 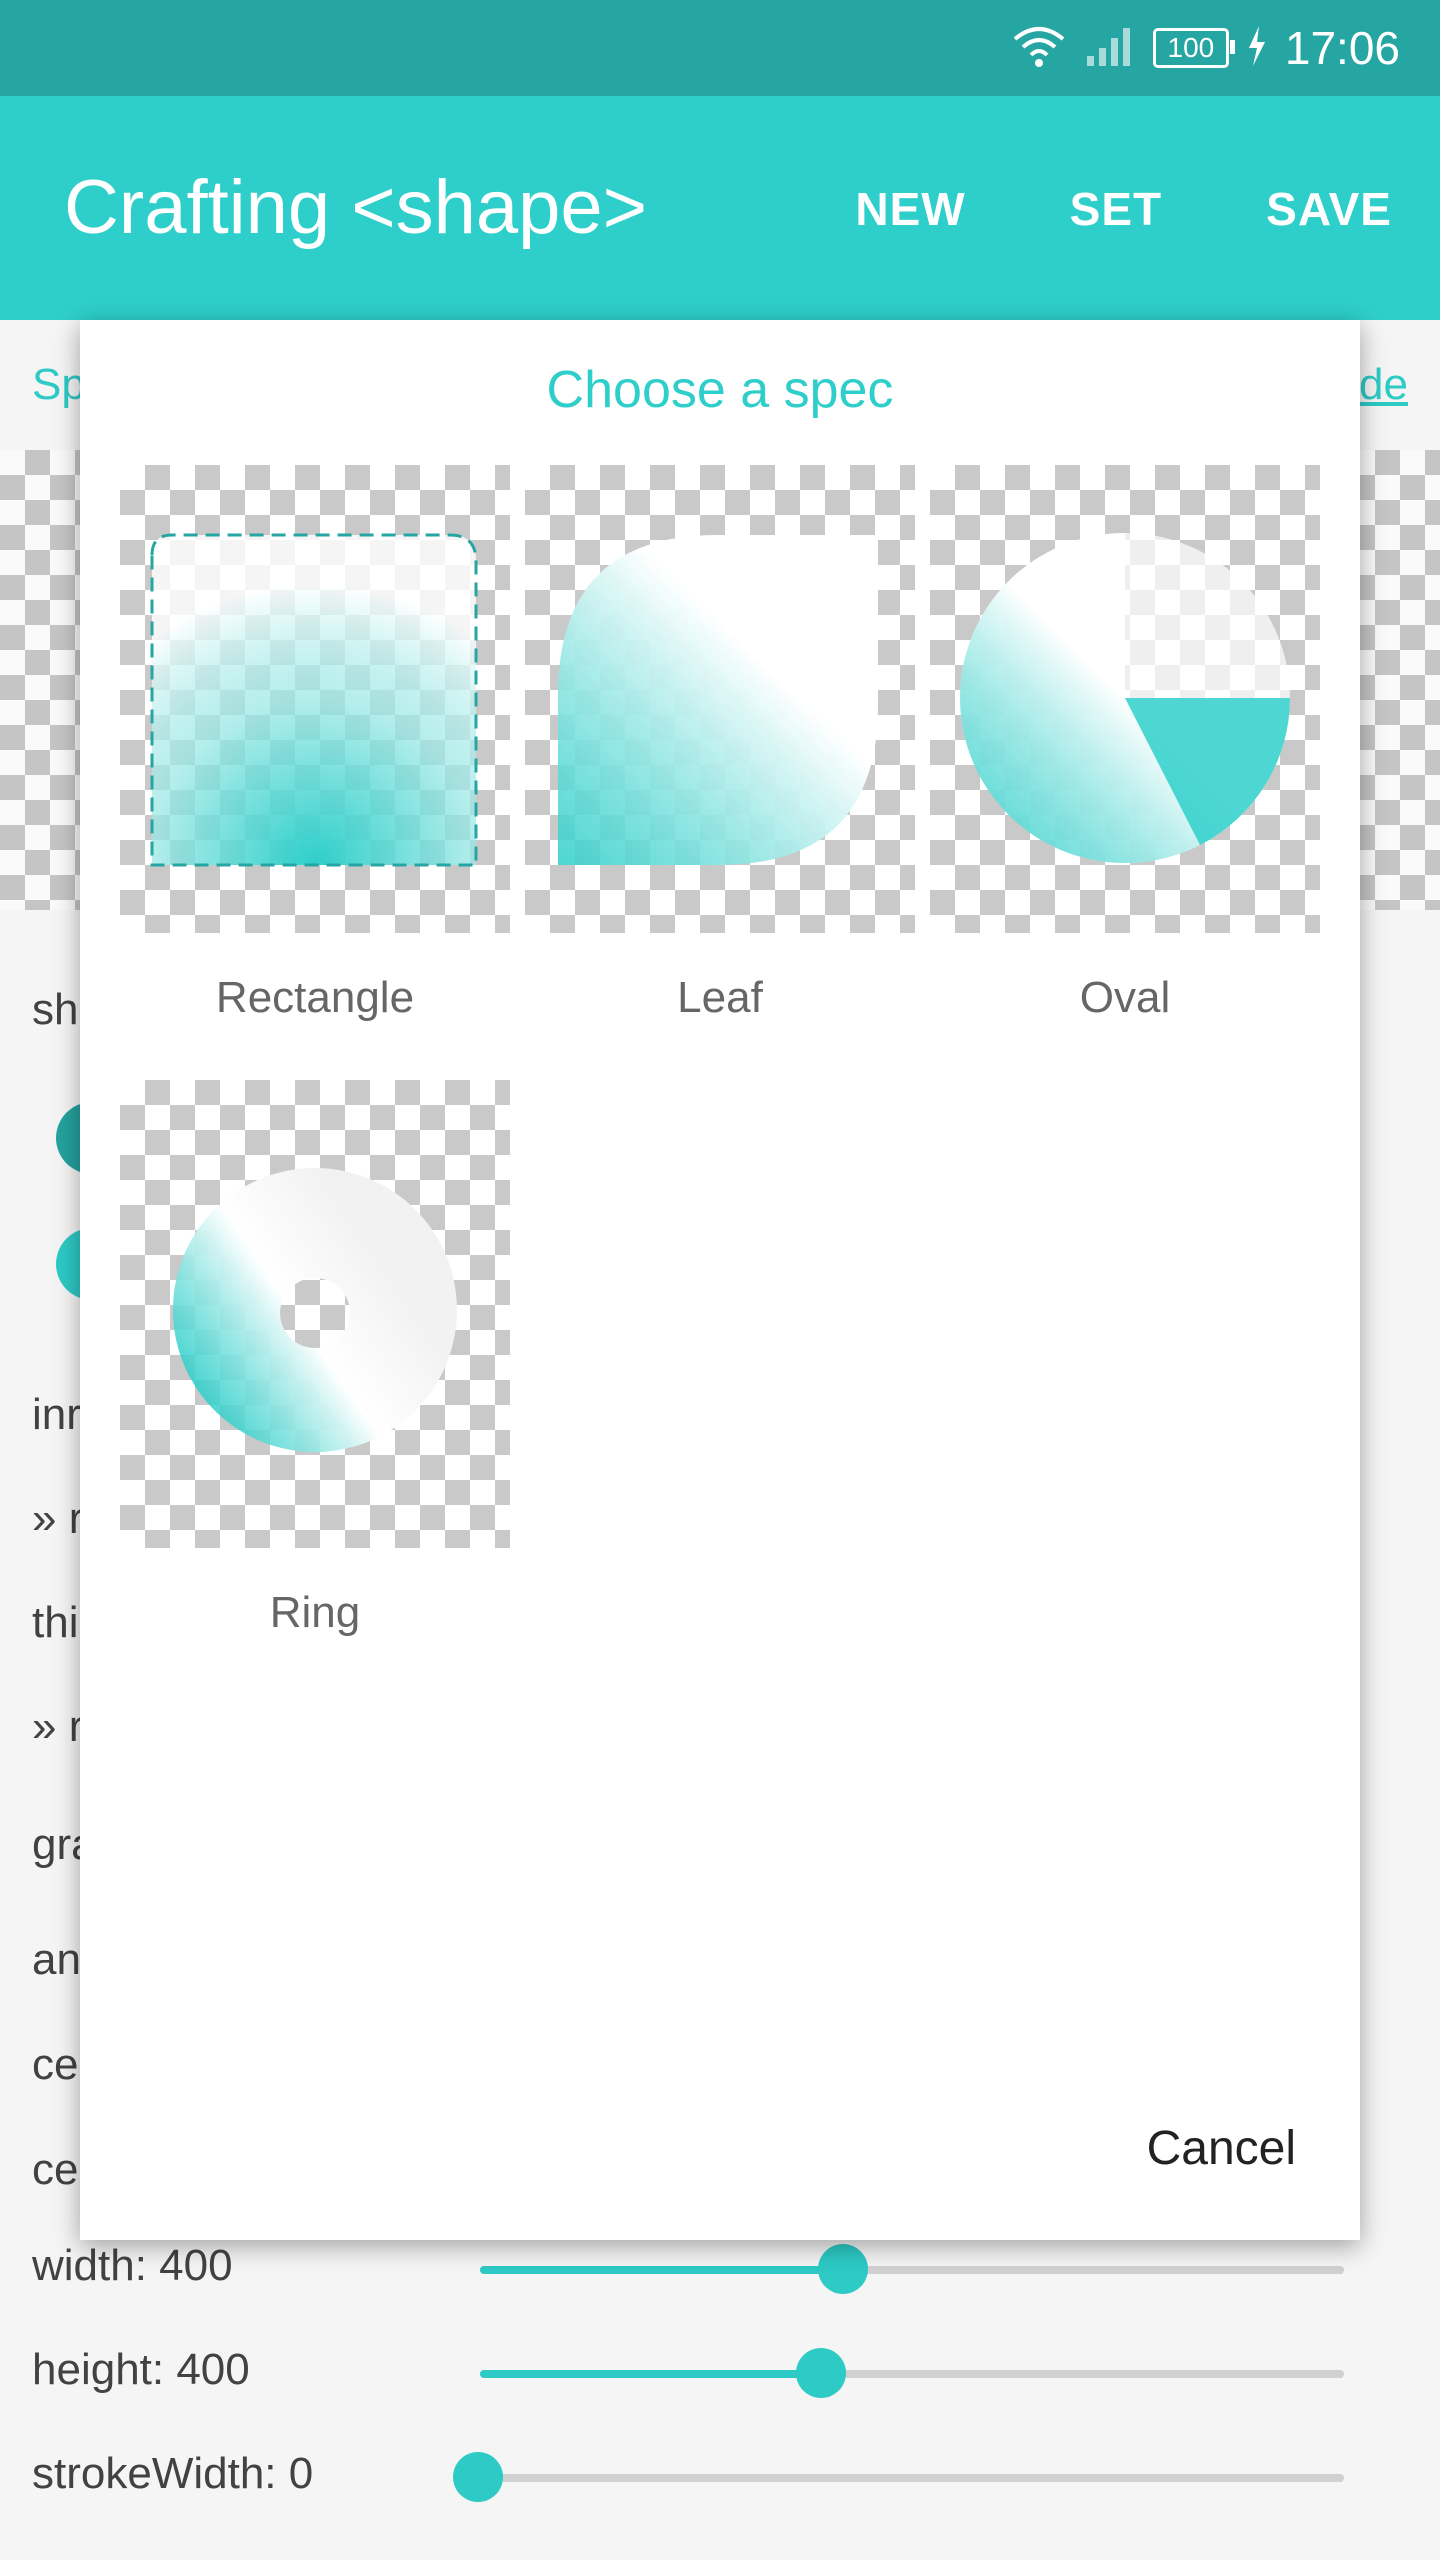 What do you see at coordinates (356, 207) in the screenshot?
I see `page-title: Crafting <shape>` at bounding box center [356, 207].